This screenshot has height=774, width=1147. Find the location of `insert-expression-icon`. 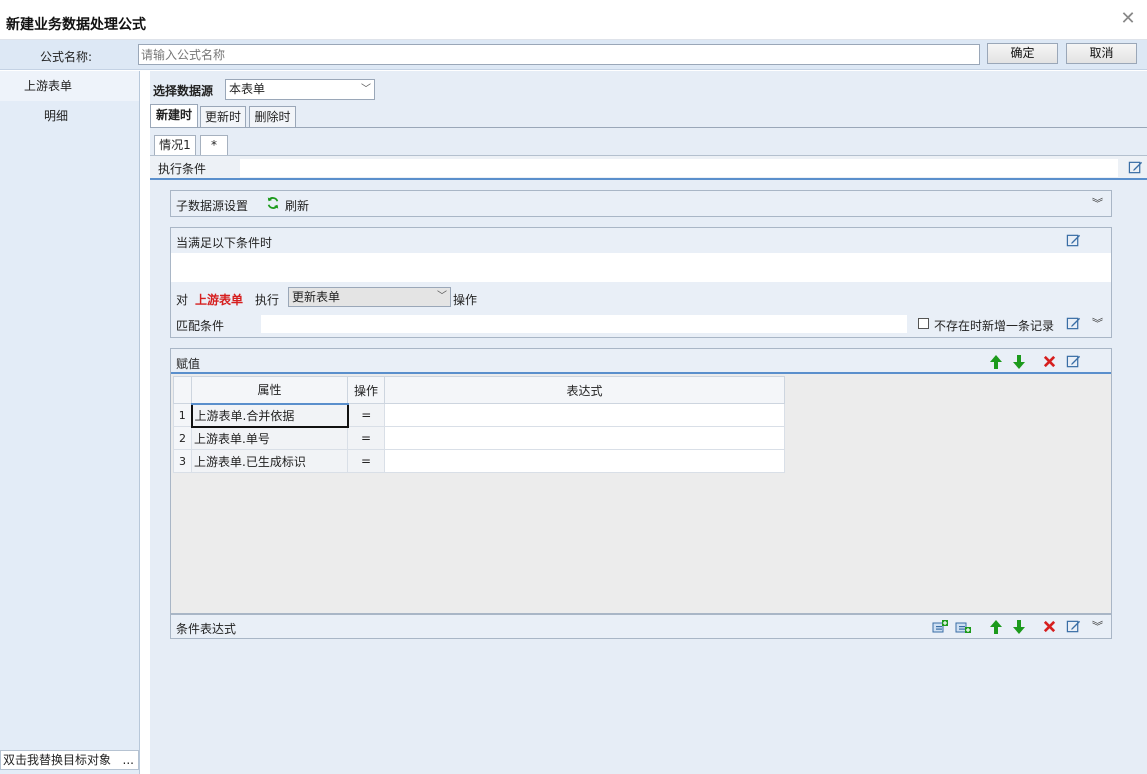

insert-expression-icon is located at coordinates (963, 627).